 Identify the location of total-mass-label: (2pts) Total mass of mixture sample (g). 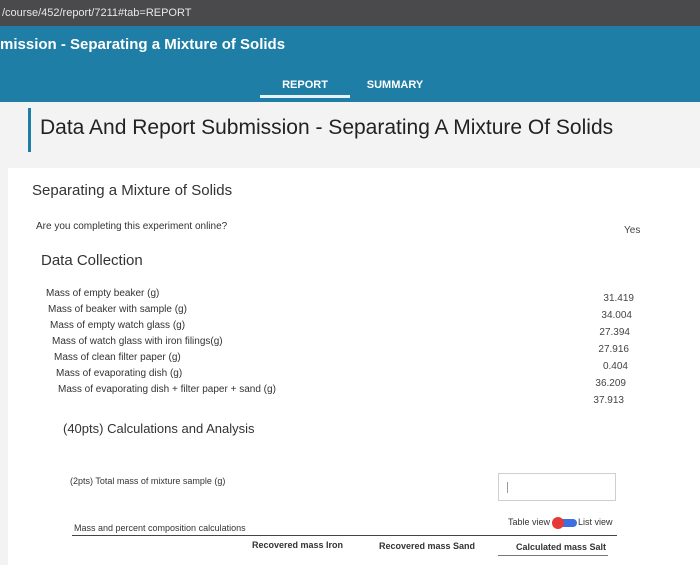
(148, 481).